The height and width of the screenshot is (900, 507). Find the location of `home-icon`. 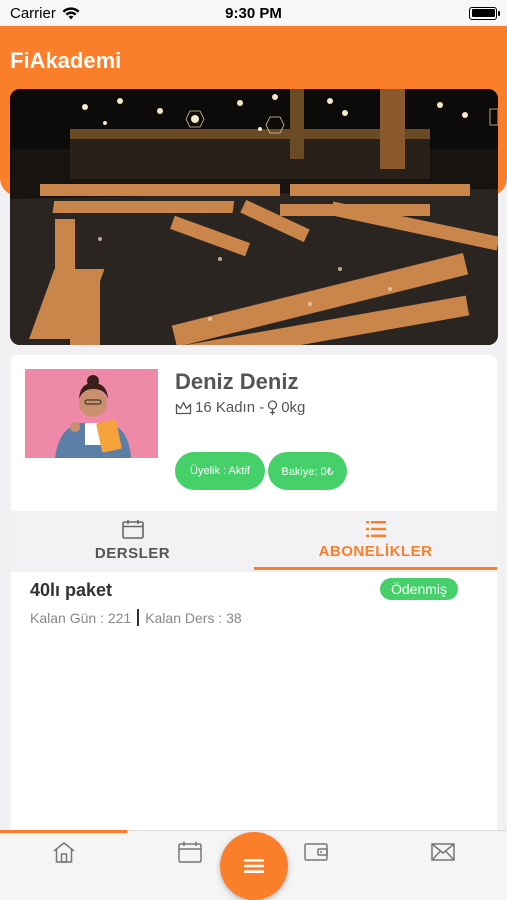

home-icon is located at coordinates (64, 852).